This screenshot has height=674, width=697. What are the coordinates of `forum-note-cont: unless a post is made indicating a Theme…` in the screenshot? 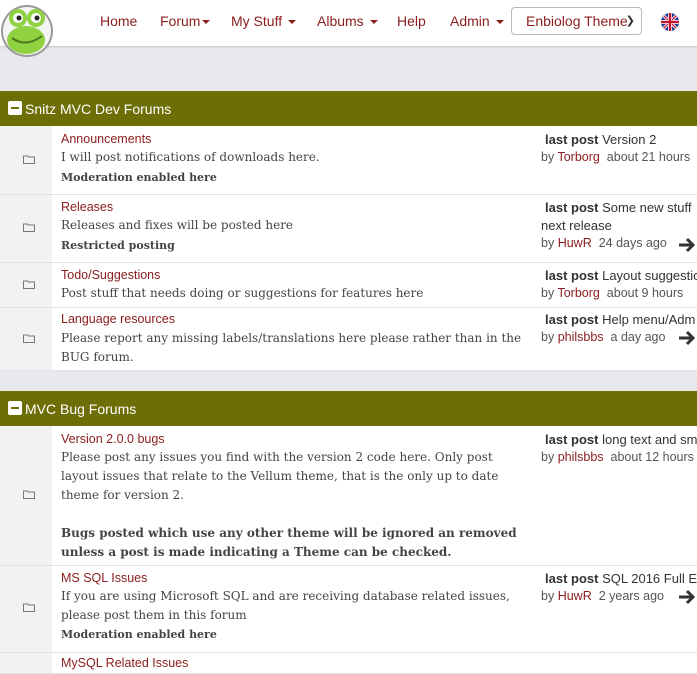 It's located at (256, 552).